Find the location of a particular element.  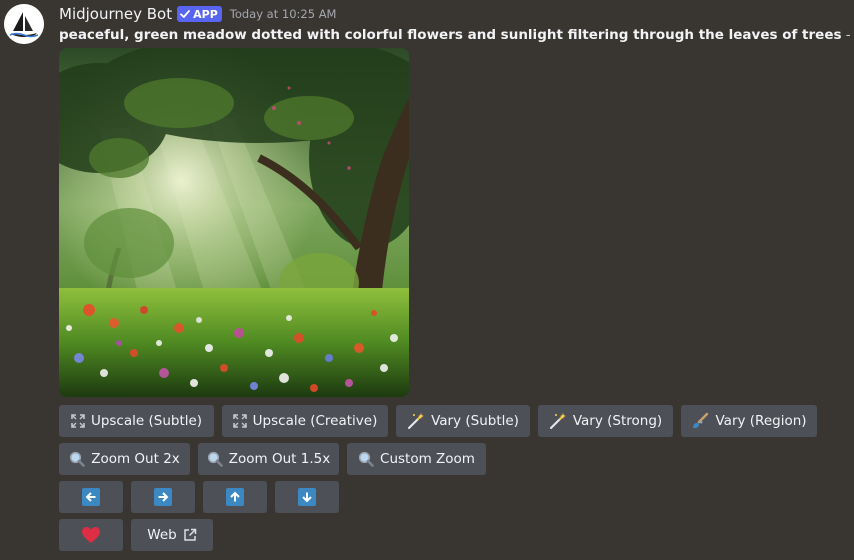

upscale-subtle-button: Upscale (Subtle) is located at coordinates (136, 421).